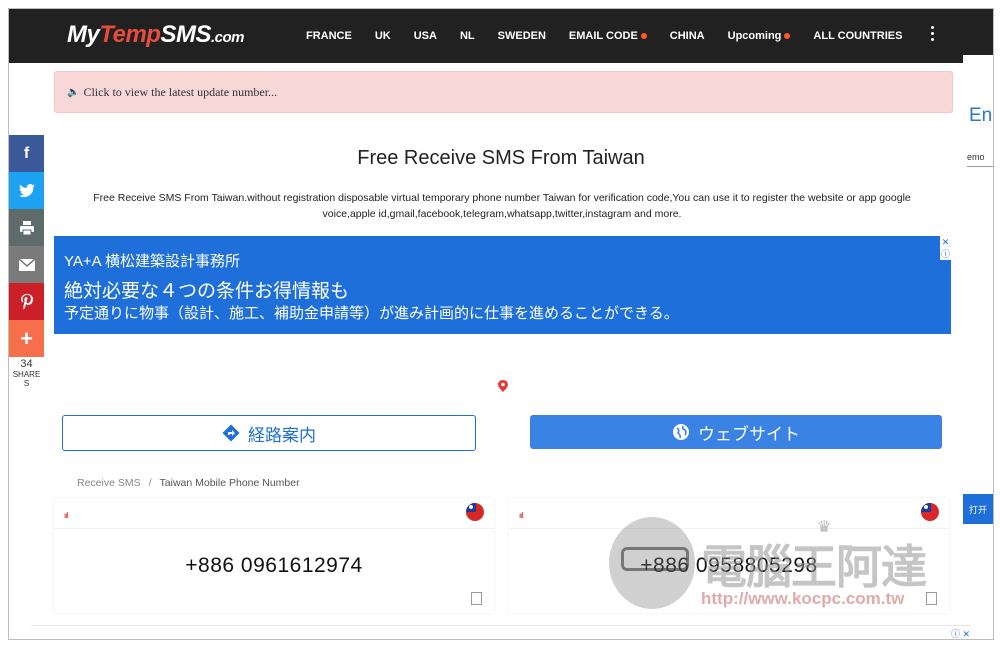 The height and width of the screenshot is (646, 1000). I want to click on ad-advertiser: YA+A 横松建築設計事務所, so click(152, 261).